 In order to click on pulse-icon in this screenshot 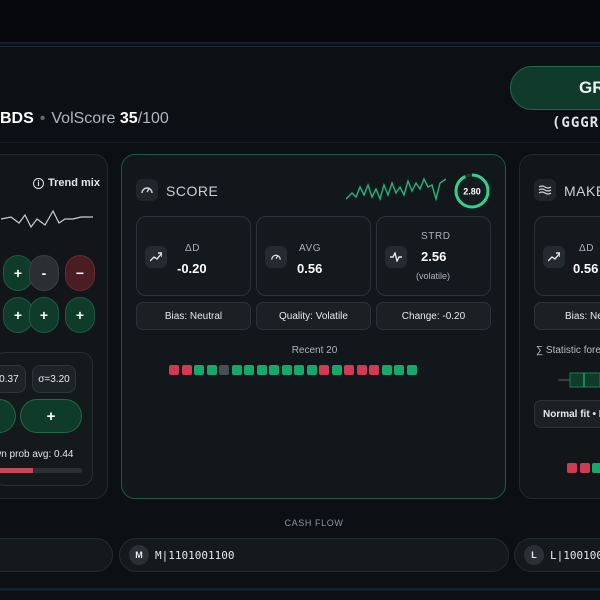, I will do `click(396, 257)`.